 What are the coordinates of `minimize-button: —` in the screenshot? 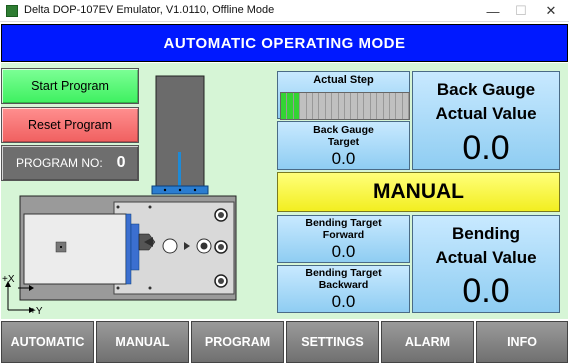 It's located at (493, 11).